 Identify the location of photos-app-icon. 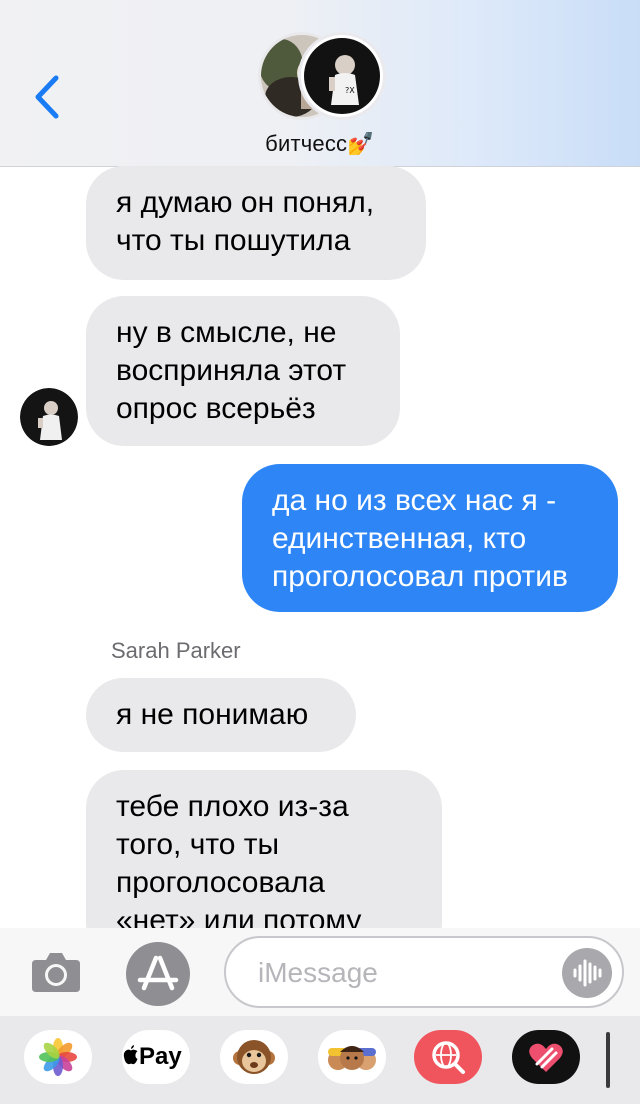
(58, 1057).